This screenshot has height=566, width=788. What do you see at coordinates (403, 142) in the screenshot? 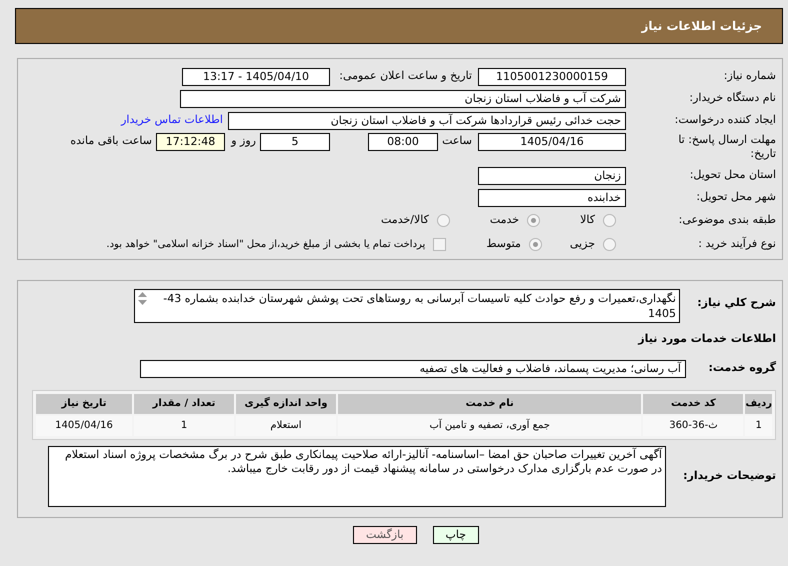
I see `text-field: 08:00` at bounding box center [403, 142].